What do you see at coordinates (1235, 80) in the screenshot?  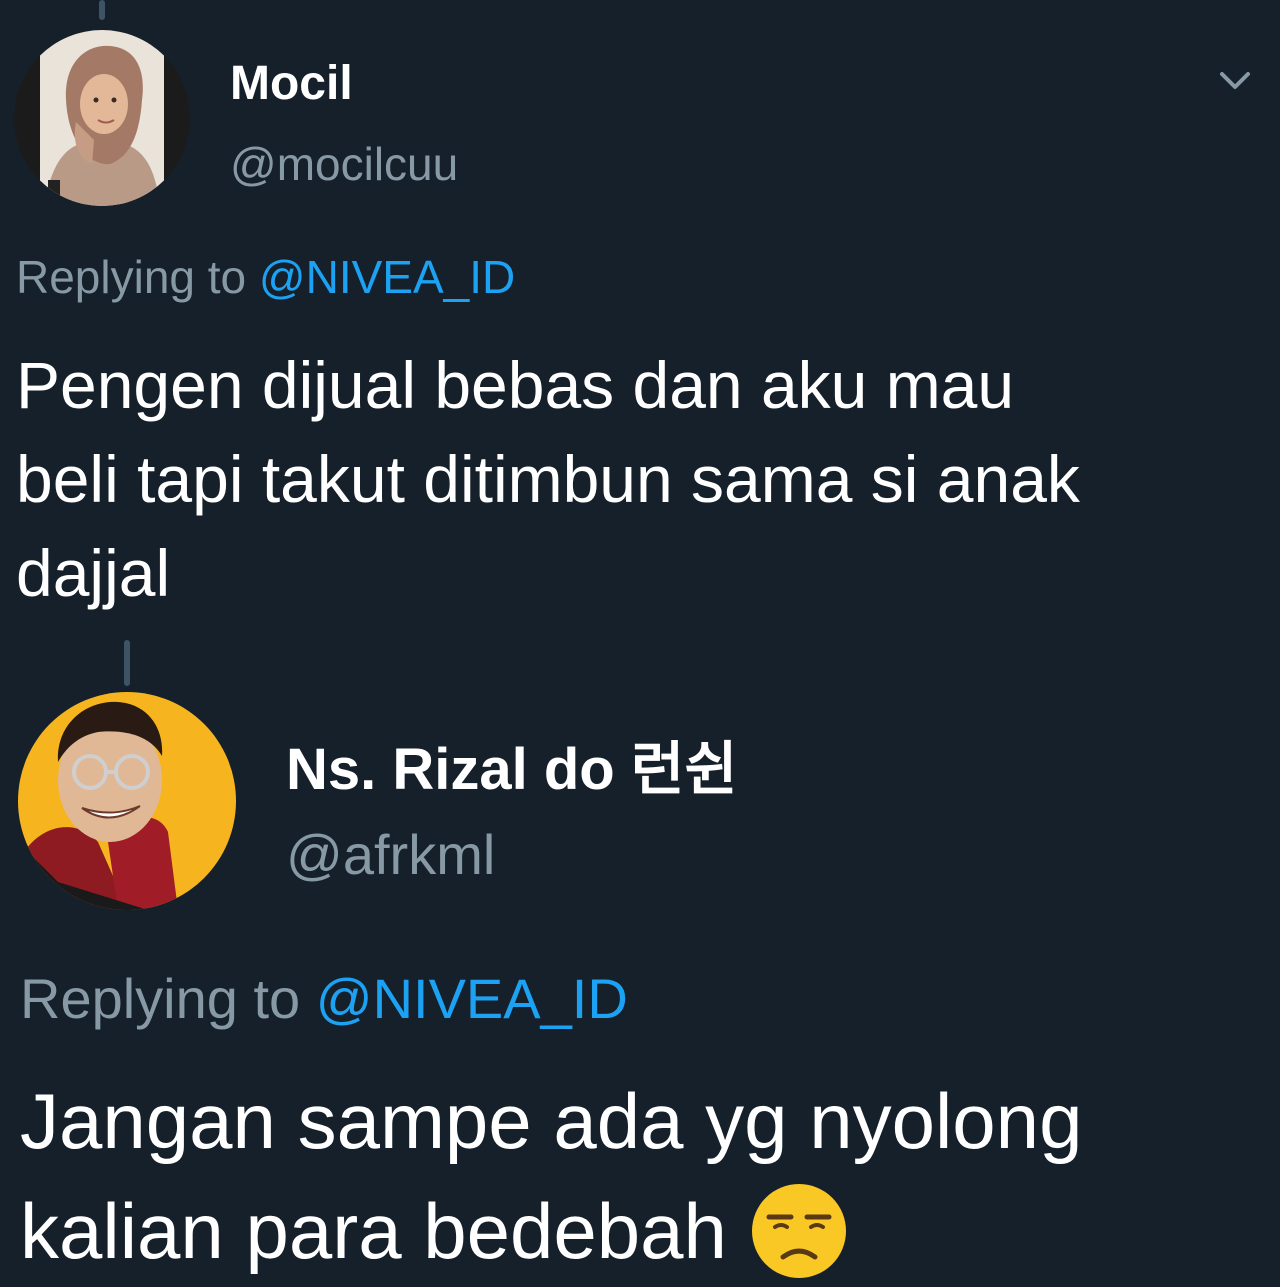 I see `chevron-down-icon` at bounding box center [1235, 80].